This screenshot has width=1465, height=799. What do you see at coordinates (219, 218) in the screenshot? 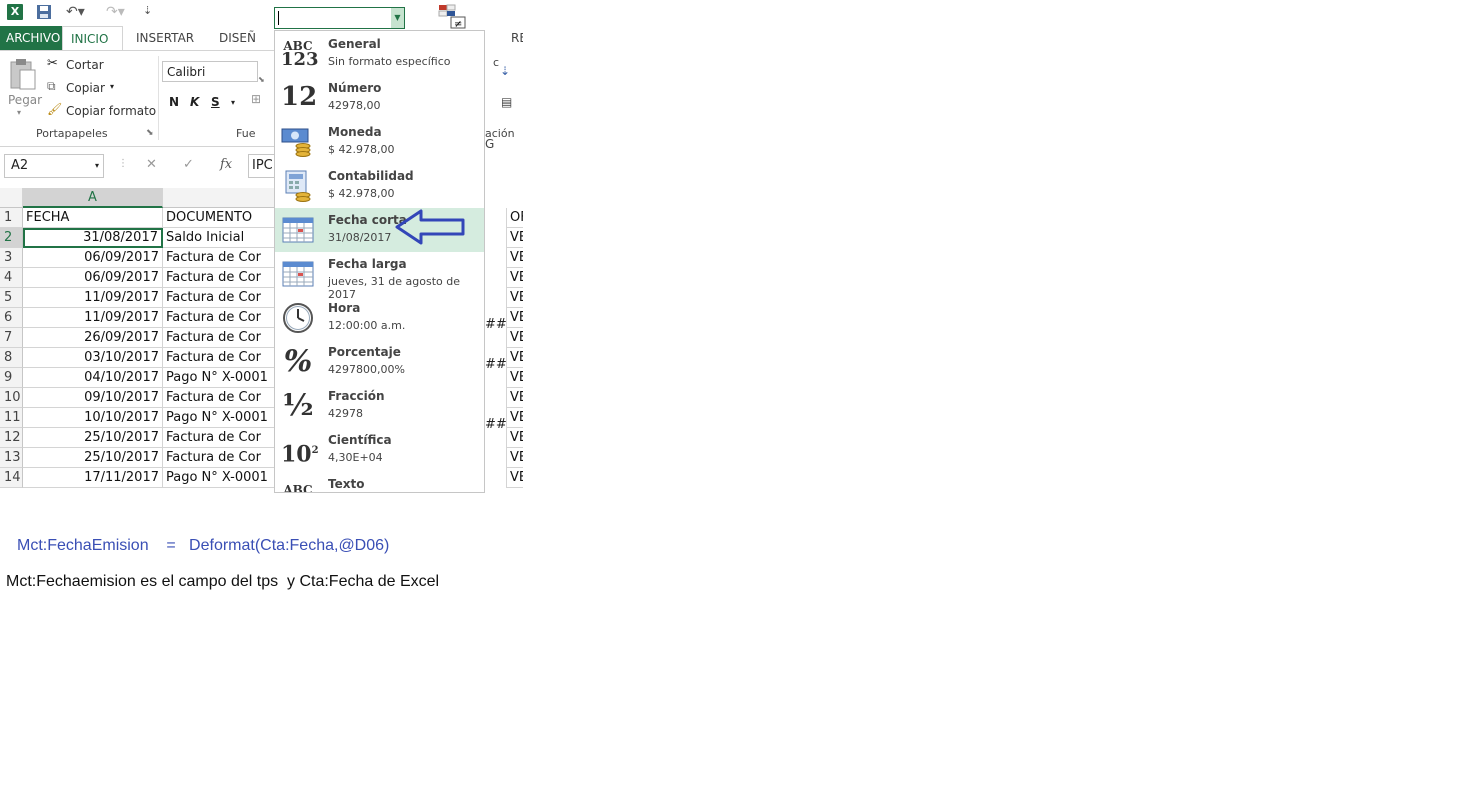
I see `cell-documento-header: DOCUMENTO` at bounding box center [219, 218].